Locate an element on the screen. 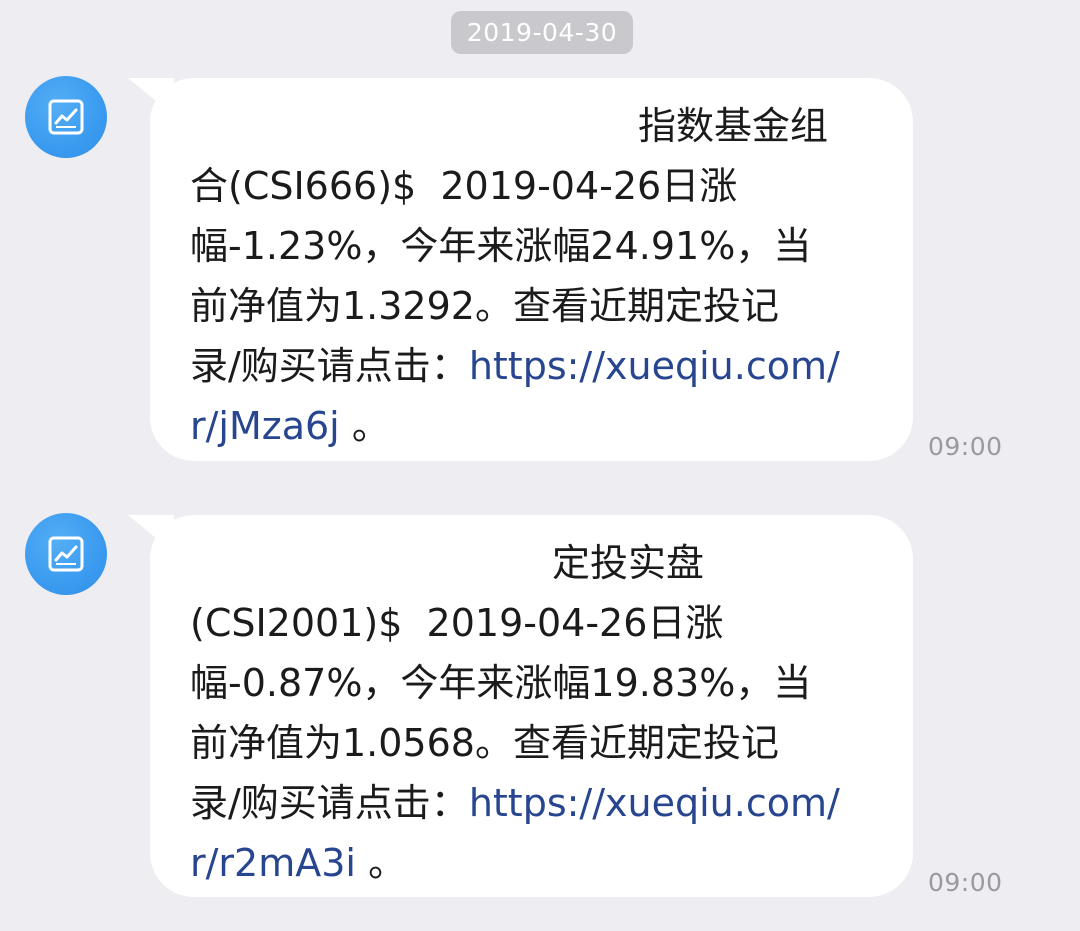  message-line: (CSI2001)$ 2019-04-26日涨 is located at coordinates (457, 623).